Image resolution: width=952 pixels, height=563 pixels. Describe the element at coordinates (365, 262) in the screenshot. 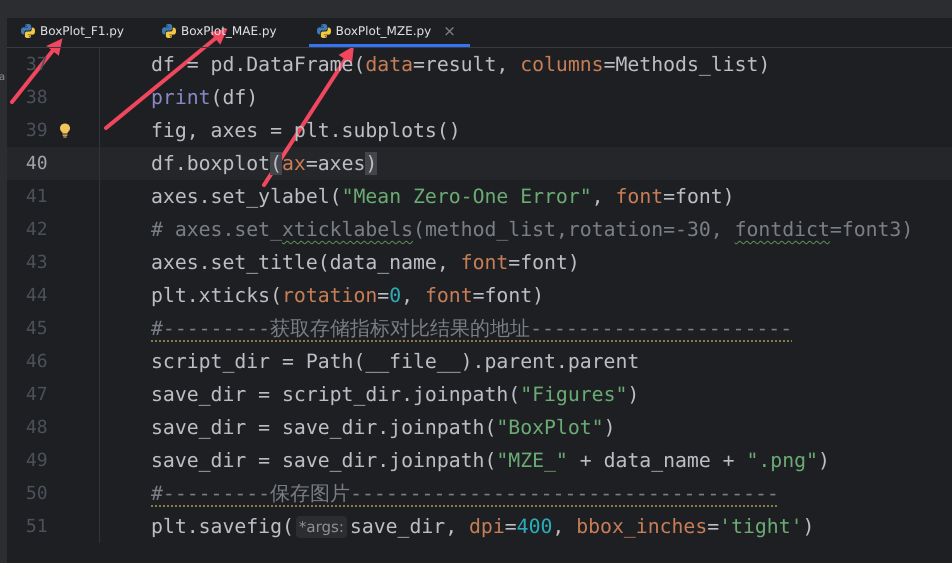

I see `code-line: axes.set_title(data_name, font=font)` at that location.